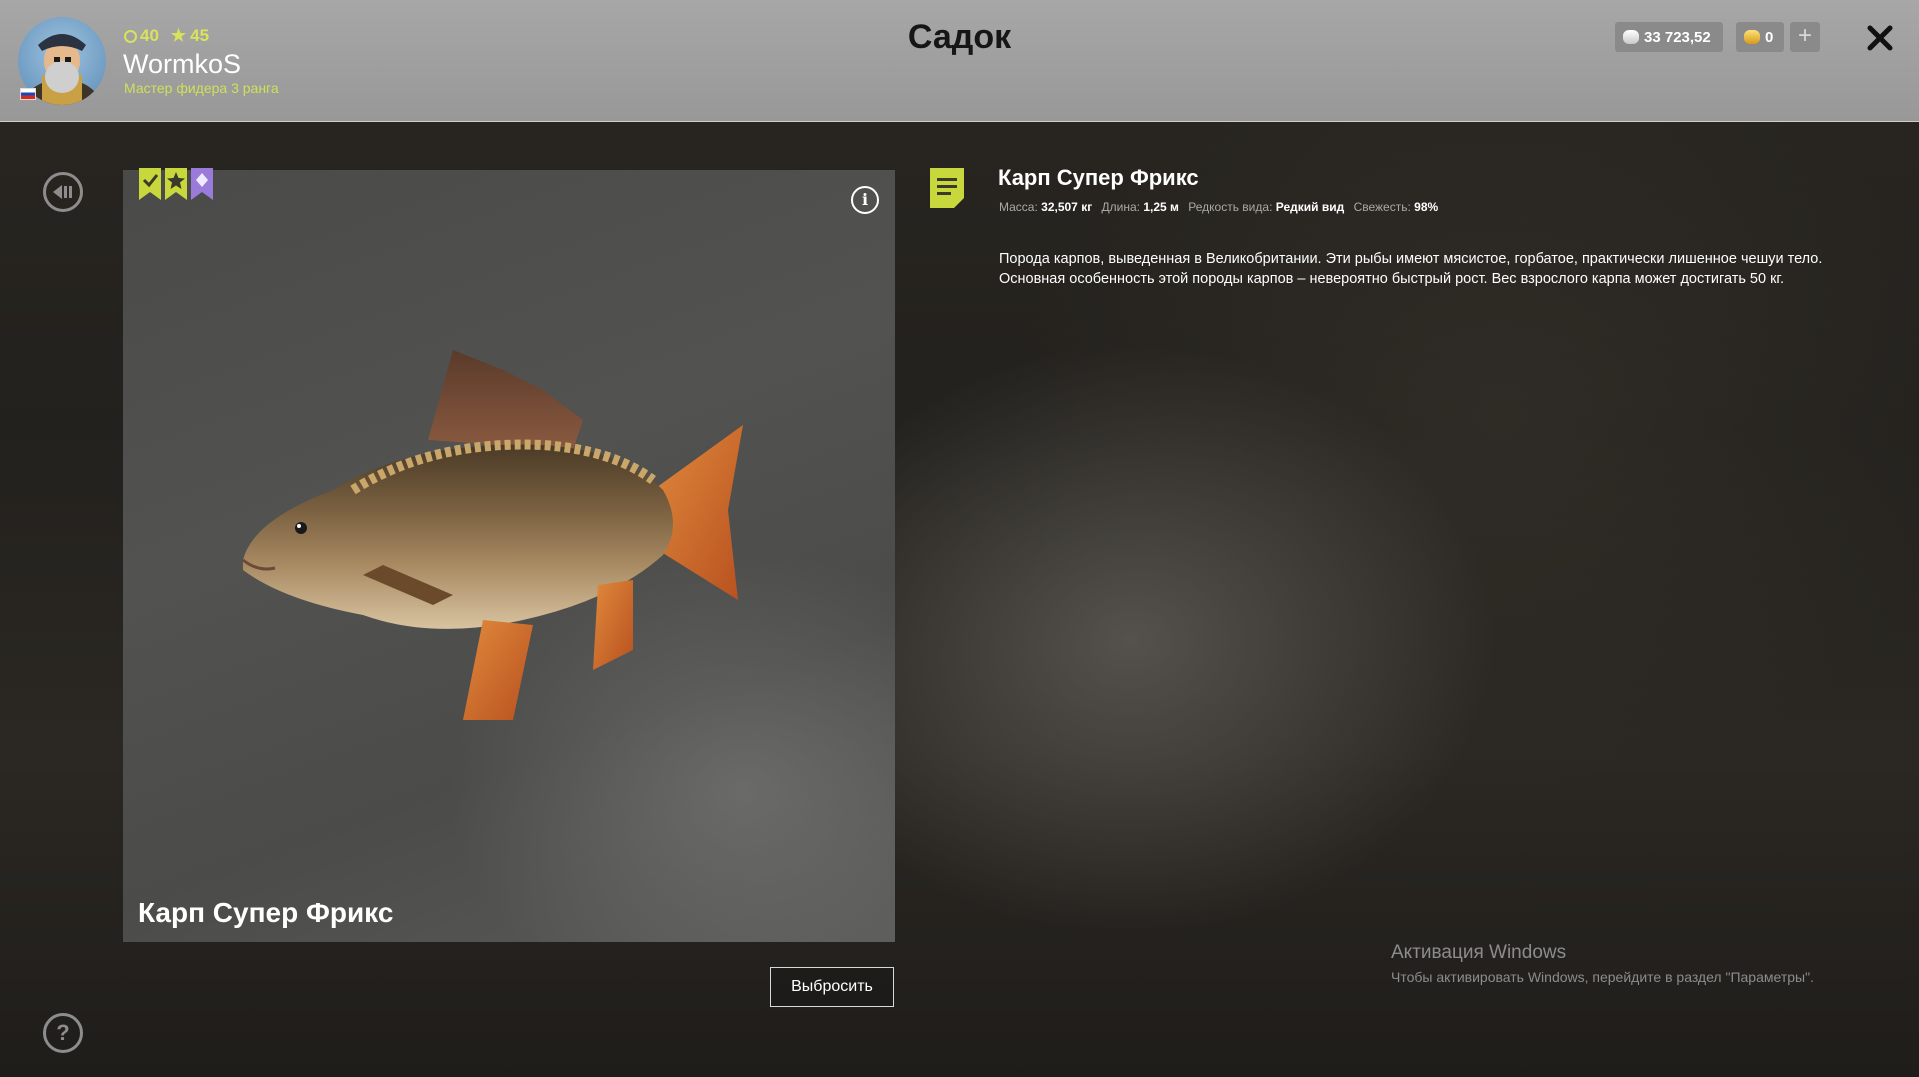  Describe the element at coordinates (1677, 37) in the screenshot. I see `silver-amount: 33 723,52` at that location.